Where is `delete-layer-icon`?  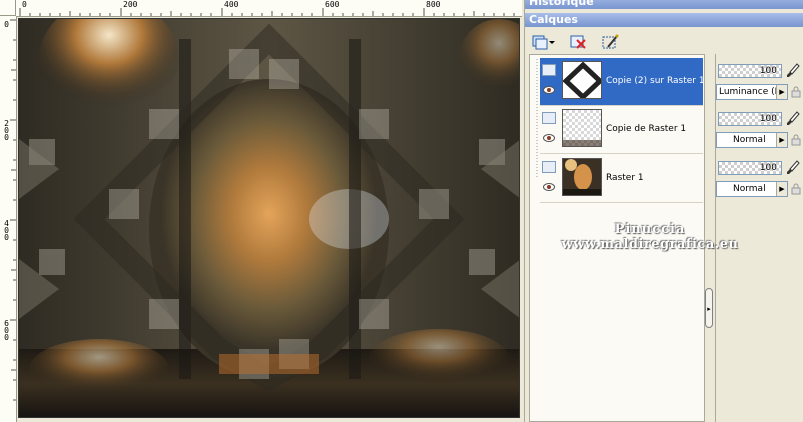 delete-layer-icon is located at coordinates (578, 42).